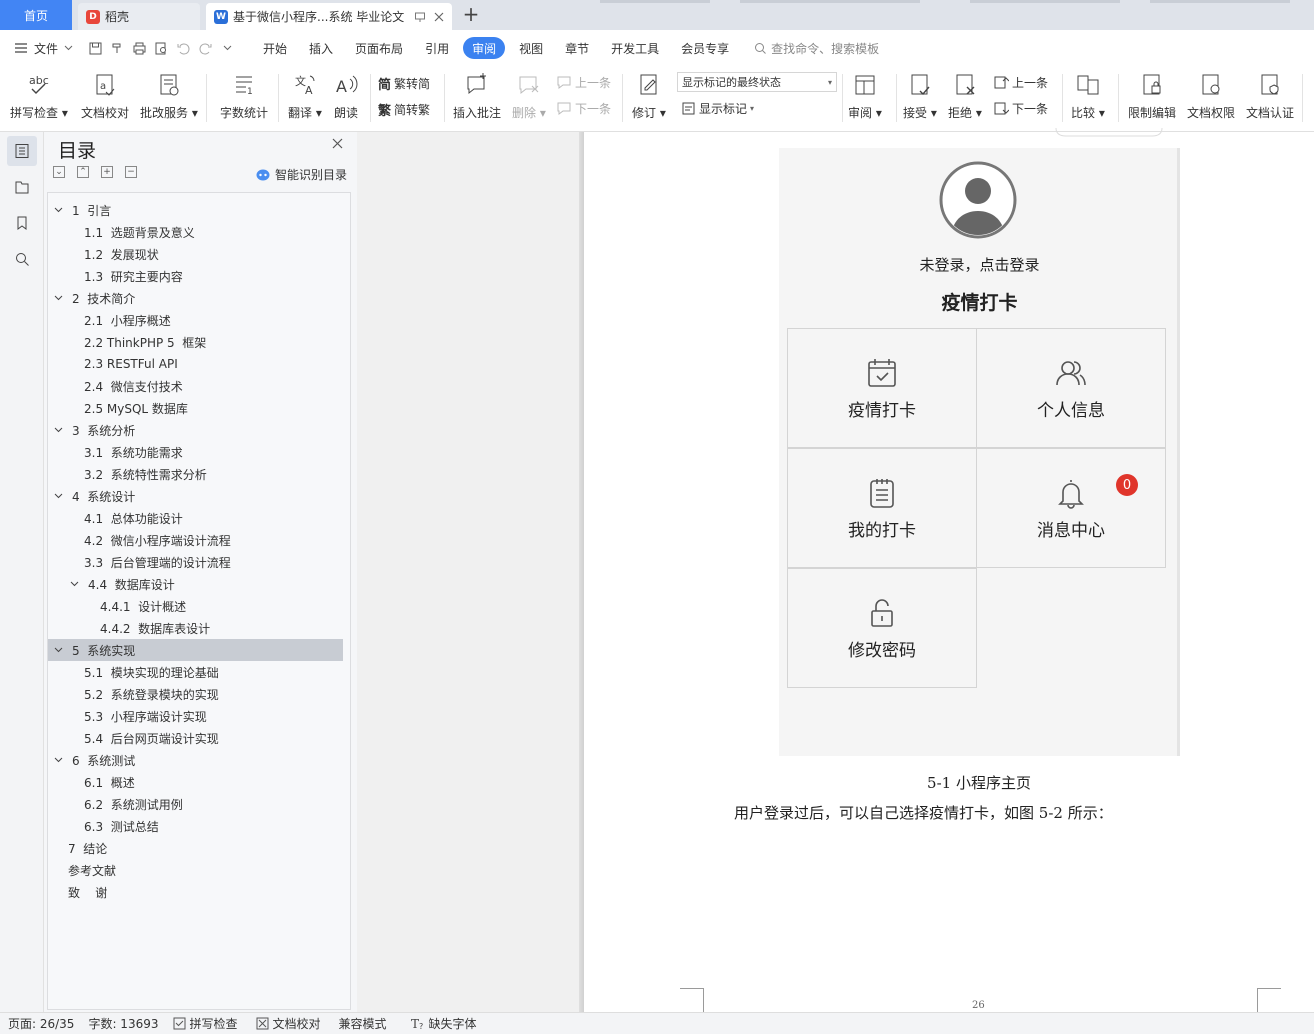 Image resolution: width=1314 pixels, height=1034 pixels. I want to click on menu-tab-4: 审阅, so click(484, 48).